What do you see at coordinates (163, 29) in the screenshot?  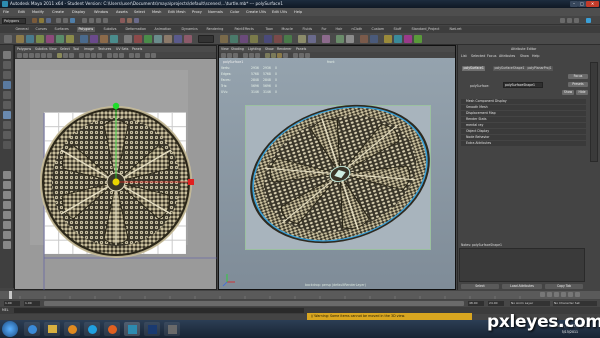 I see `shelf-tab-animation: Animation` at bounding box center [163, 29].